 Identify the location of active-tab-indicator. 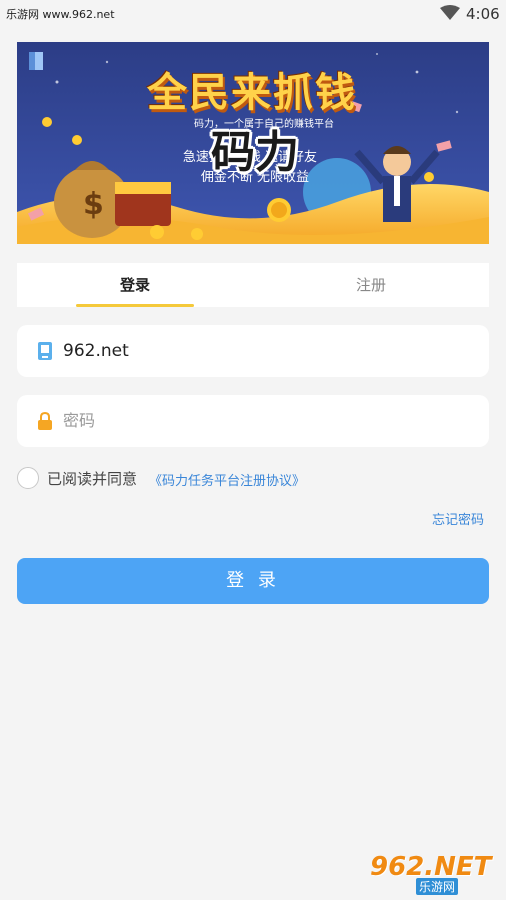
(135, 305).